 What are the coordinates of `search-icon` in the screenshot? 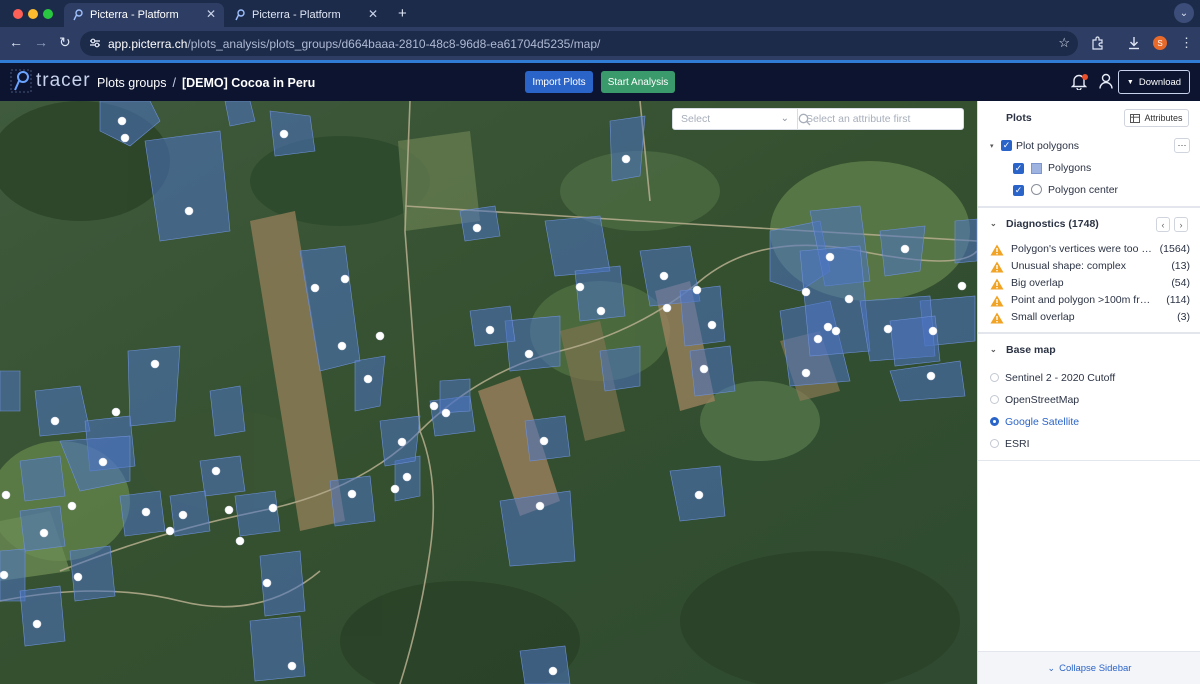 It's located at (804, 119).